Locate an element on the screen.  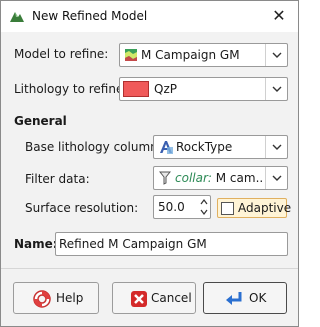
button-separator is located at coordinates (149, 268).